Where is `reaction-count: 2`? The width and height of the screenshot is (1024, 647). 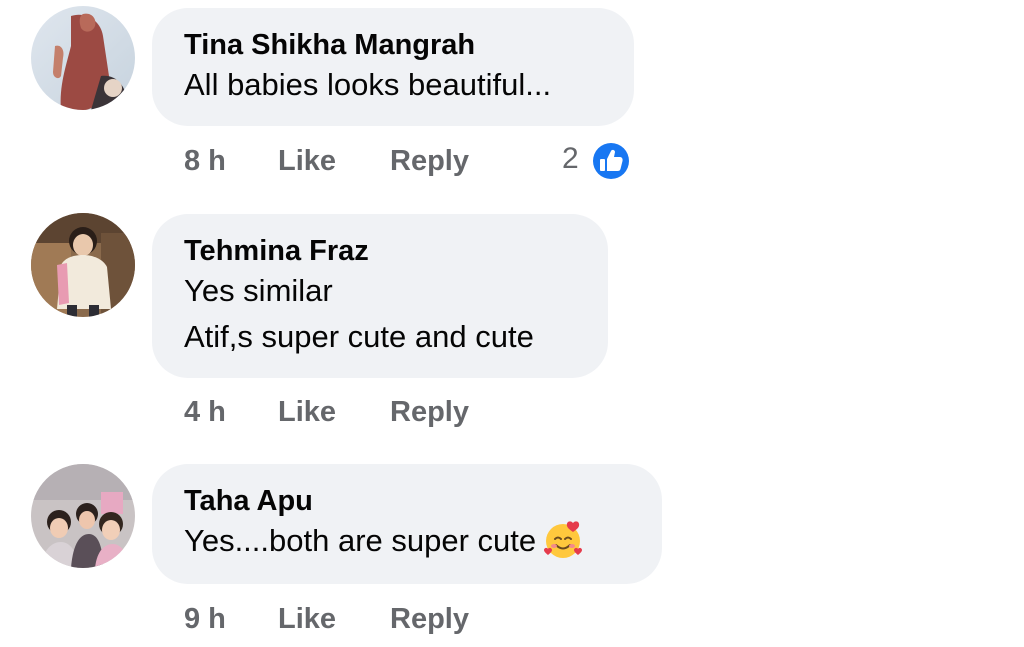 reaction-count: 2 is located at coordinates (570, 158).